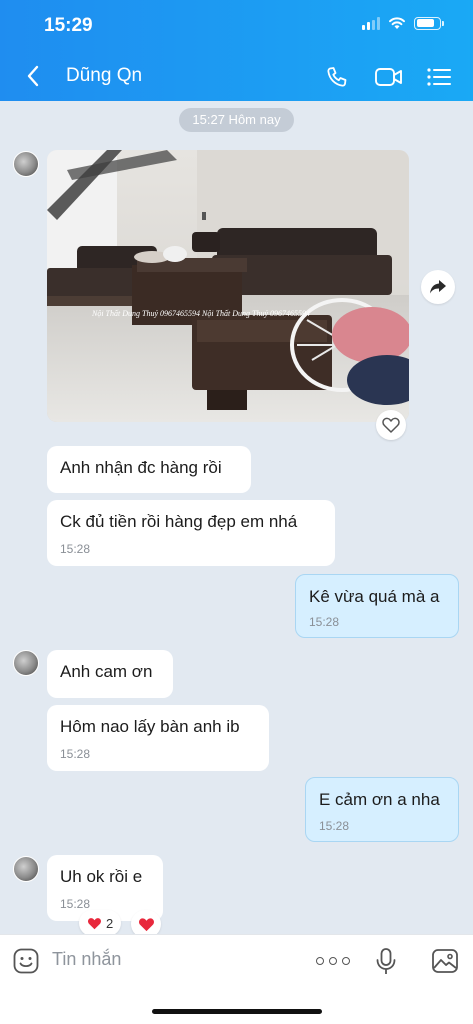  I want to click on message-text: E cảm ơn a nha, so click(379, 799).